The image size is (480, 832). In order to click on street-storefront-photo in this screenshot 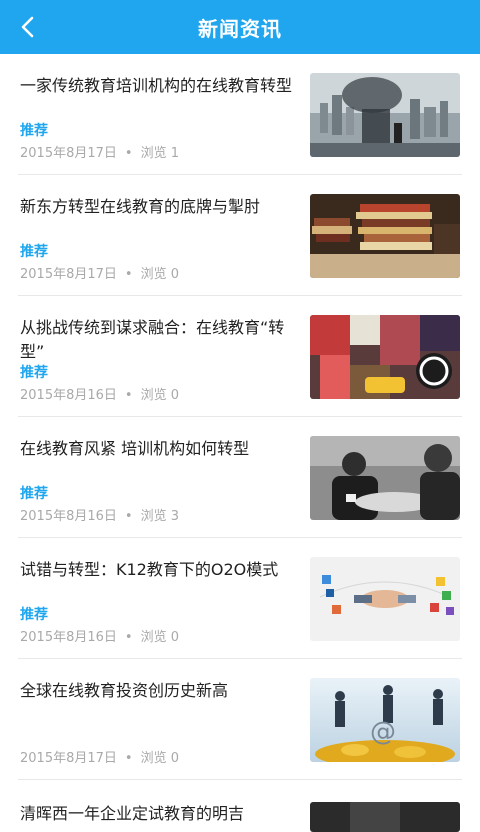, I will do `click(385, 357)`.